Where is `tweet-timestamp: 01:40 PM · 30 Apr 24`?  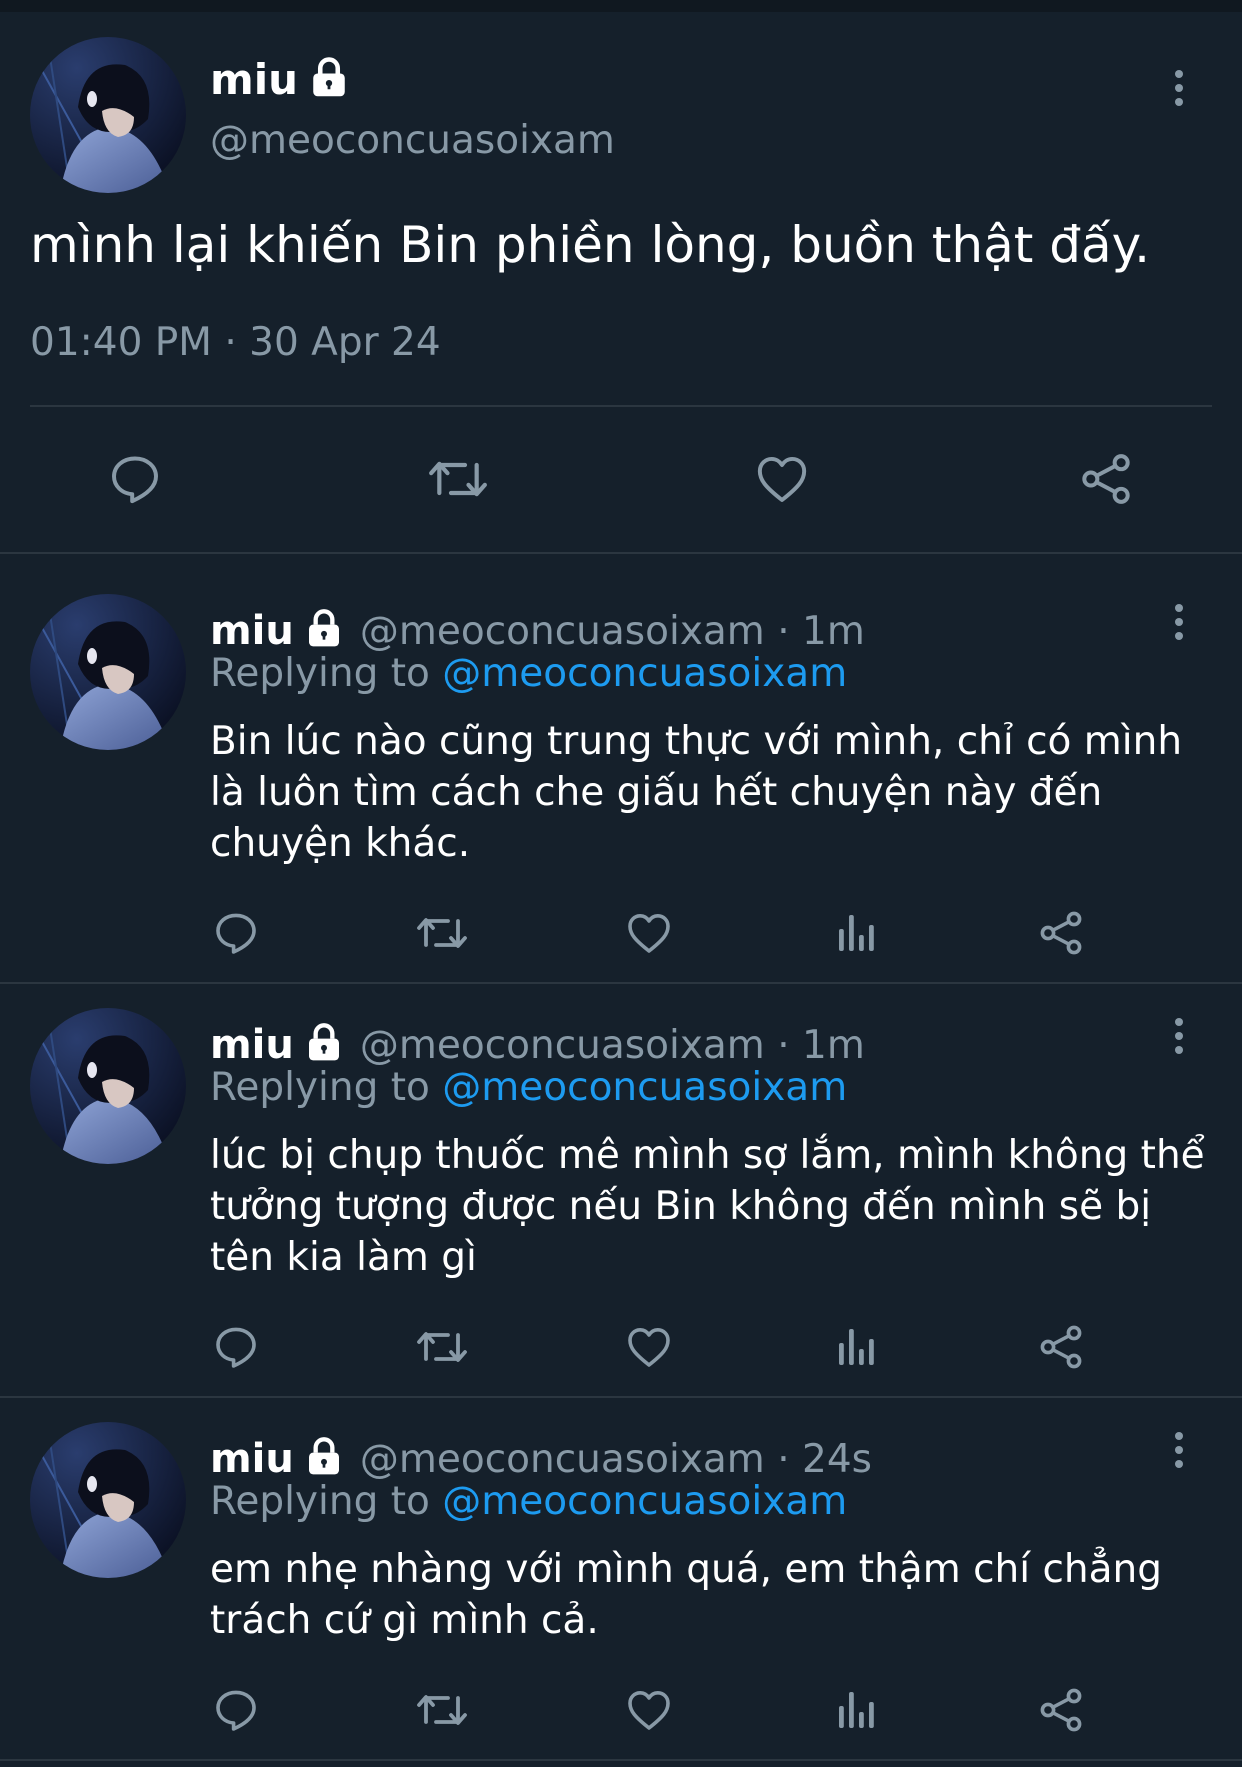 tweet-timestamp: 01:40 PM · 30 Apr 24 is located at coordinates (235, 342).